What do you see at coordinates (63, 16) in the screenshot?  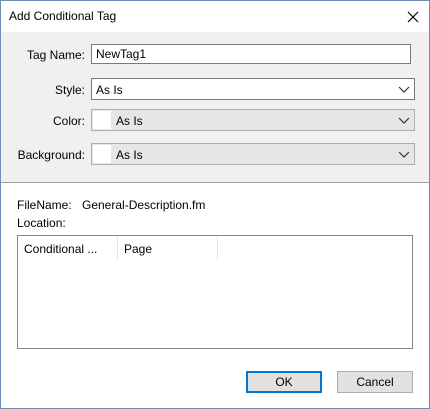 I see `window-title: Add Conditional Tag` at bounding box center [63, 16].